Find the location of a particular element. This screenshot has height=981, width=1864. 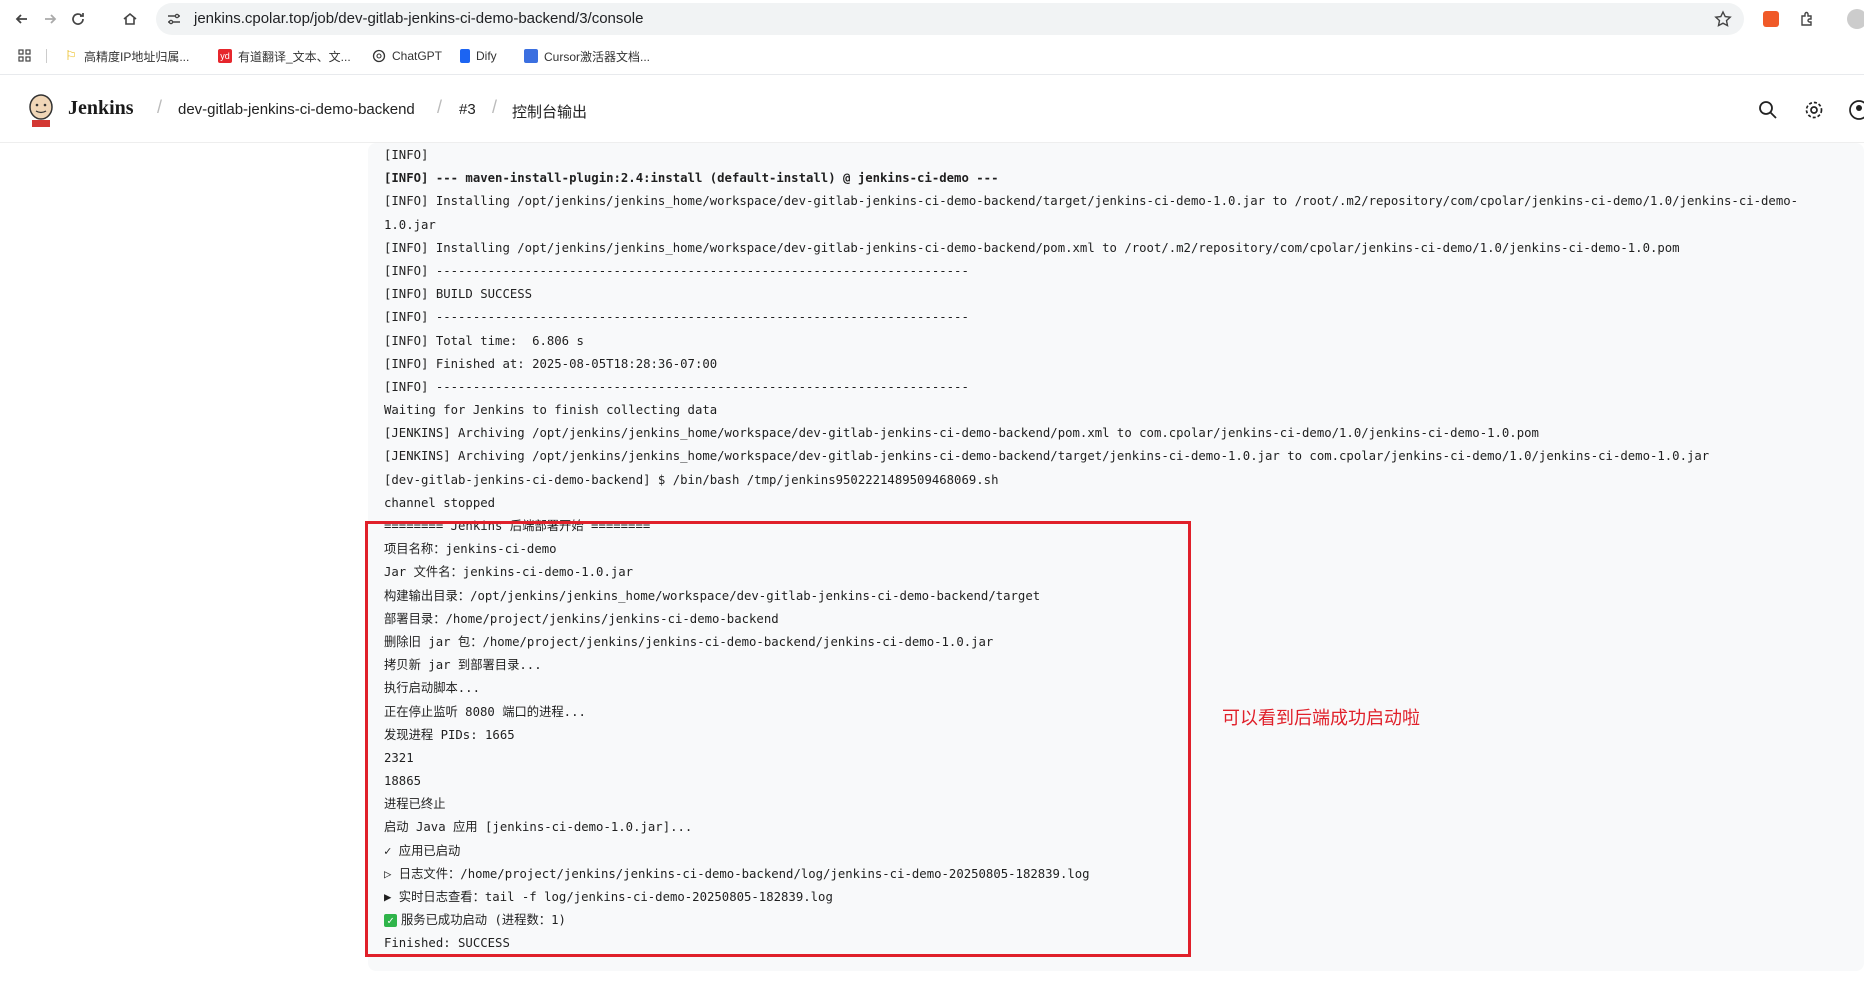

forward-icon is located at coordinates (50, 19).